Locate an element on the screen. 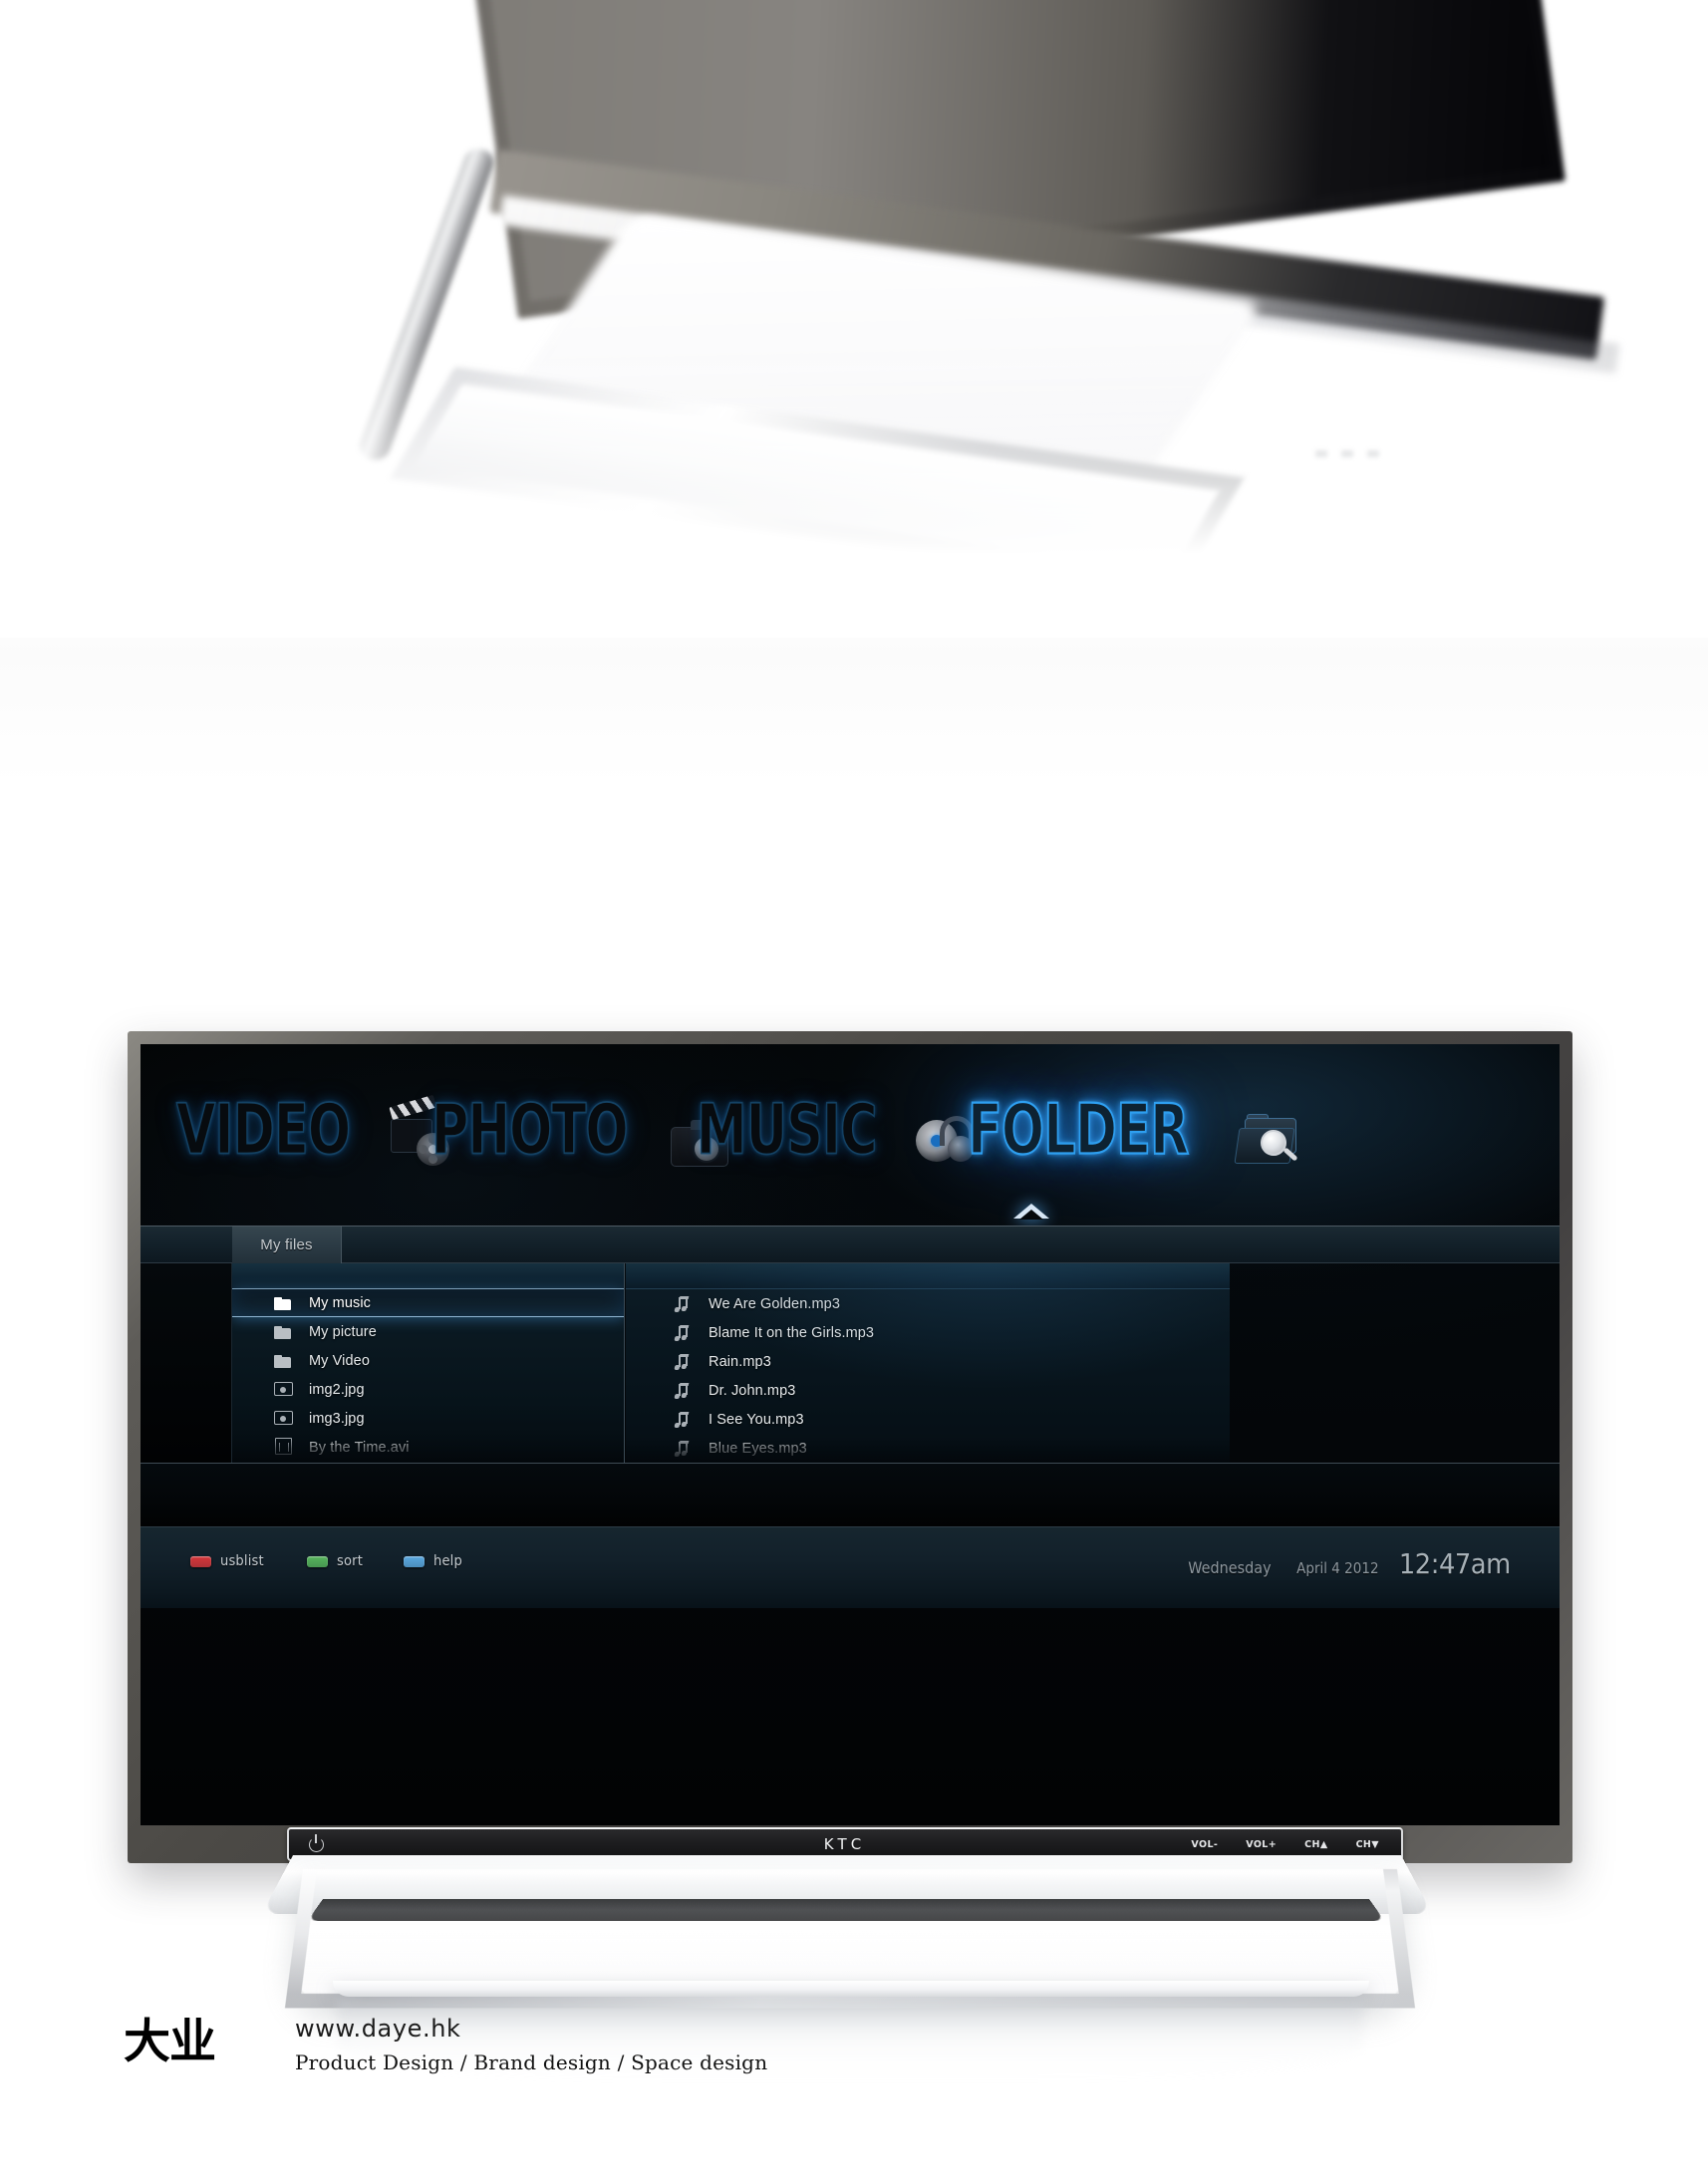  status-time: 12:47am is located at coordinates (1455, 1563).